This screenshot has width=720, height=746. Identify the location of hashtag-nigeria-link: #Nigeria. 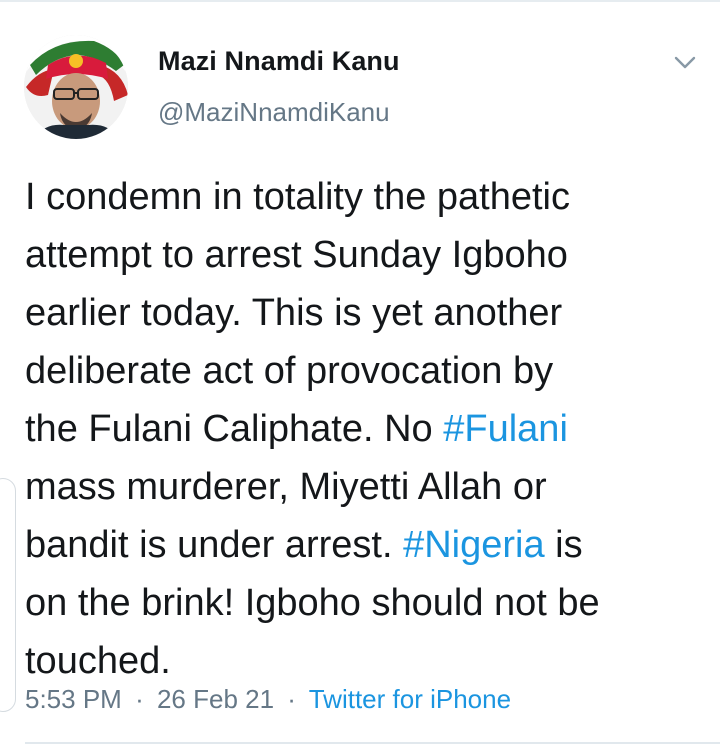
(474, 545).